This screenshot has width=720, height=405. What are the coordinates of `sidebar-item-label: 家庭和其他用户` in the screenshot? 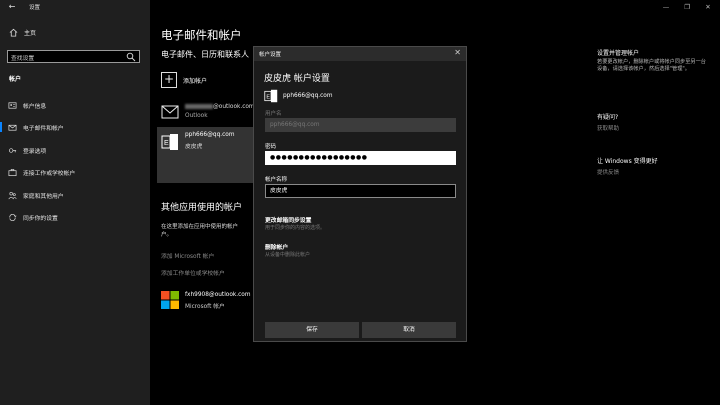 It's located at (43, 196).